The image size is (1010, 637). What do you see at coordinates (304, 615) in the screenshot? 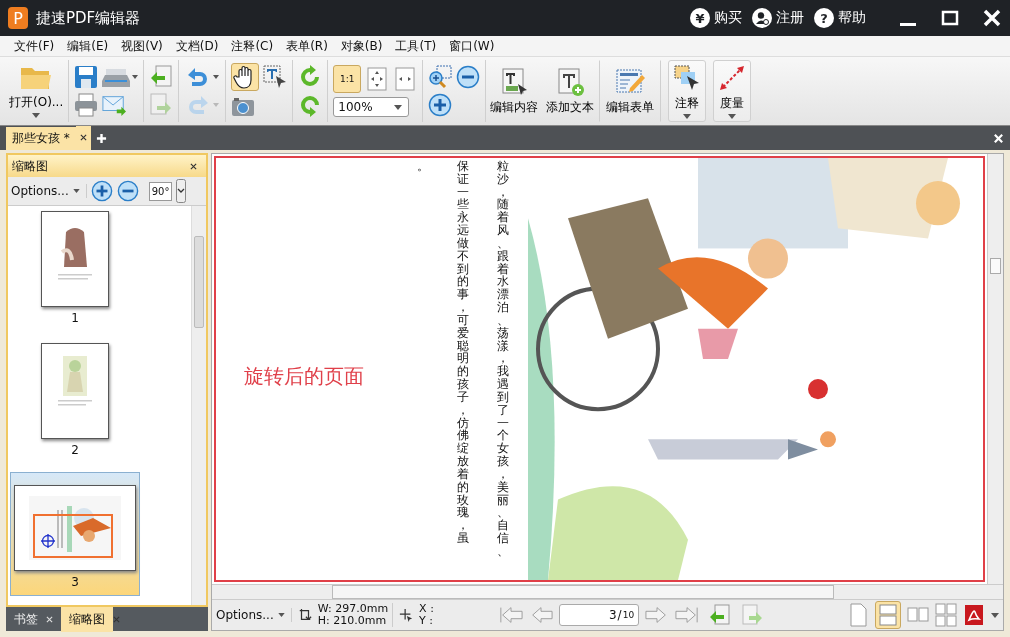
I see `page-size-icon` at bounding box center [304, 615].